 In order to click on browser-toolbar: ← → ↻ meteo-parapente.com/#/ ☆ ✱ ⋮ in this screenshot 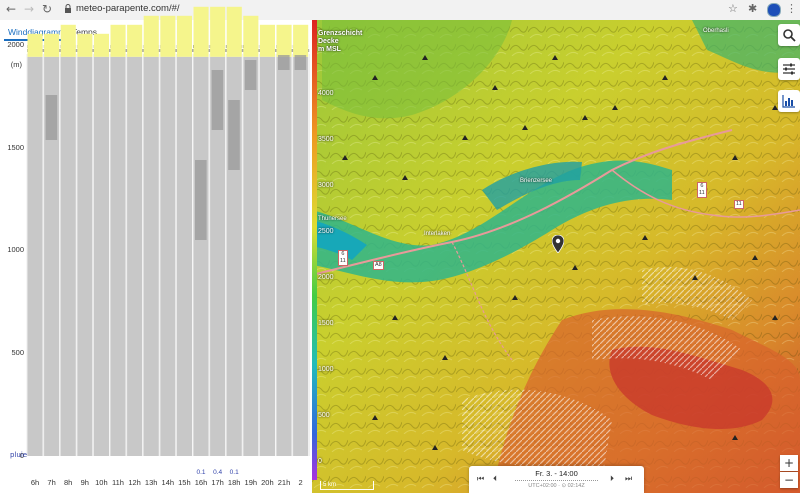, I will do `click(400, 10)`.